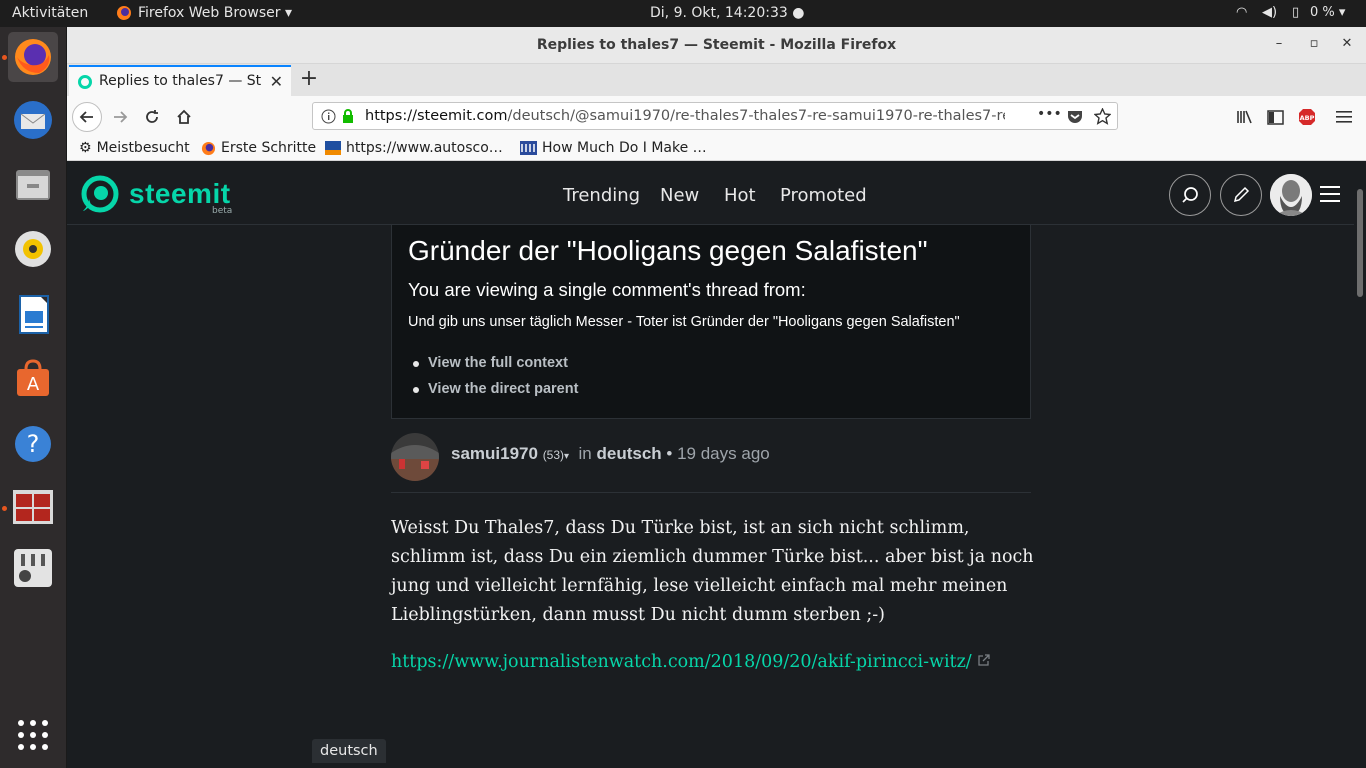  Describe the element at coordinates (1279, 43) in the screenshot. I see `minimize-button: –` at that location.